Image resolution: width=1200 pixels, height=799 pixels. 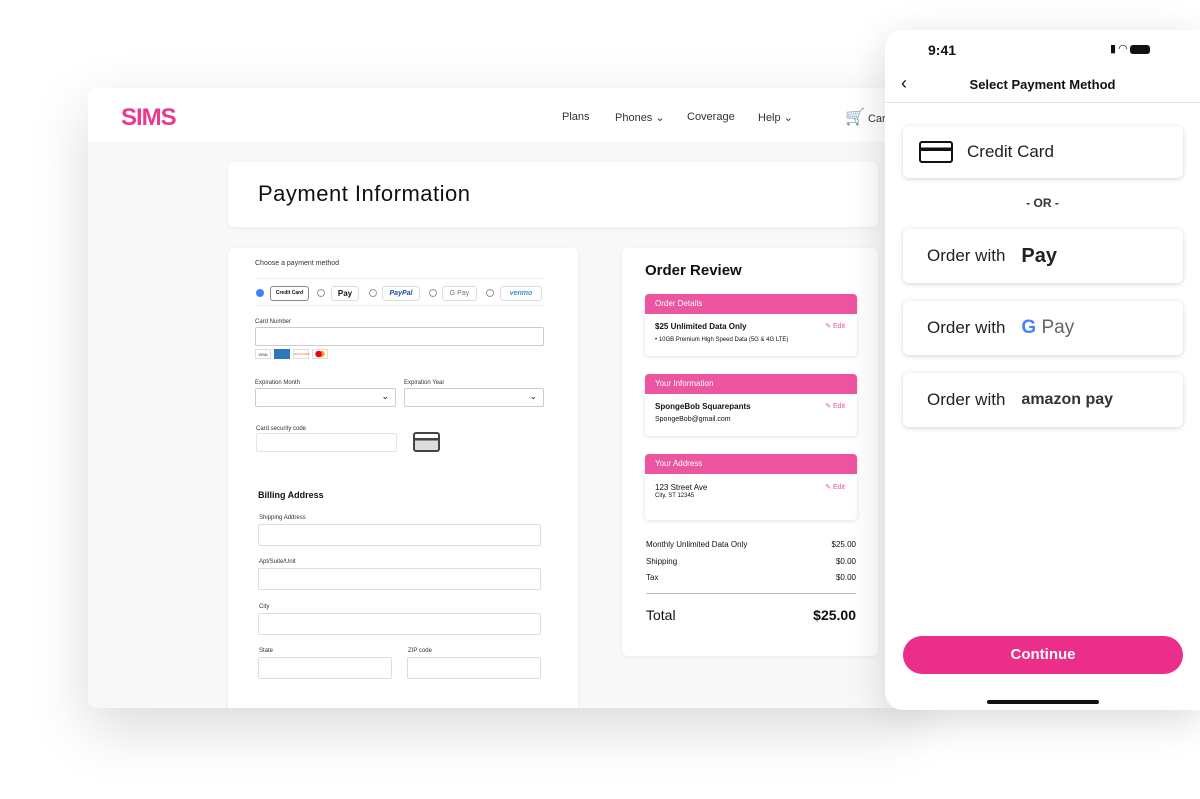 What do you see at coordinates (634, 118) in the screenshot?
I see `nav-phones-label: Phones` at bounding box center [634, 118].